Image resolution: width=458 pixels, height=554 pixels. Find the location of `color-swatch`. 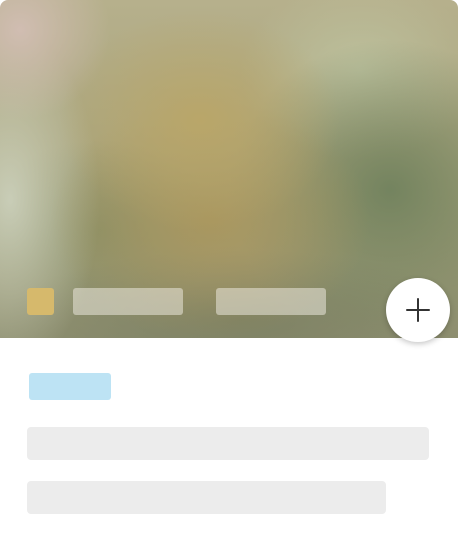

color-swatch is located at coordinates (40, 301).